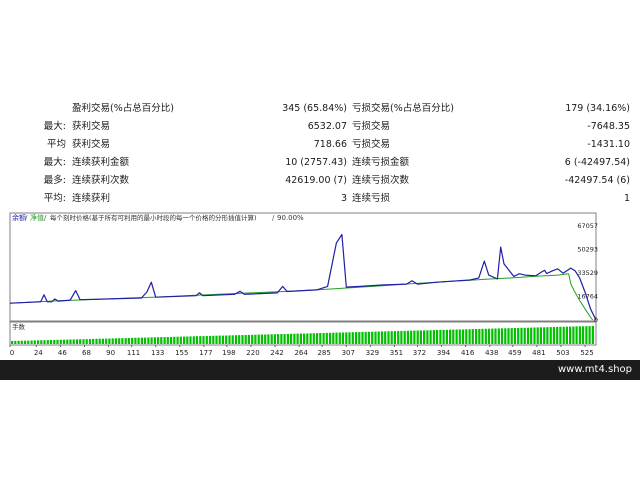 The height and width of the screenshot is (480, 640). What do you see at coordinates (205, 353) in the screenshot?
I see `x-tick-label: 177` at bounding box center [205, 353].